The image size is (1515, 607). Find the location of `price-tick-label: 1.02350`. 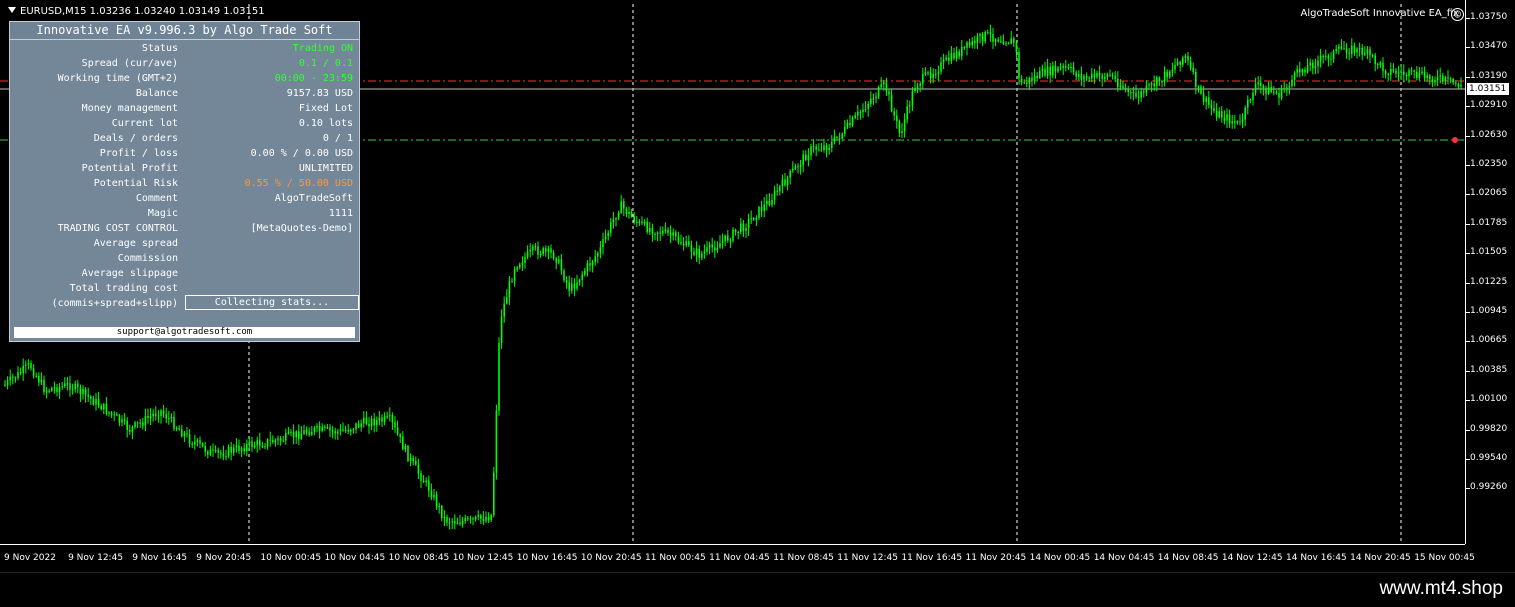

price-tick-label: 1.02350 is located at coordinates (1489, 164).